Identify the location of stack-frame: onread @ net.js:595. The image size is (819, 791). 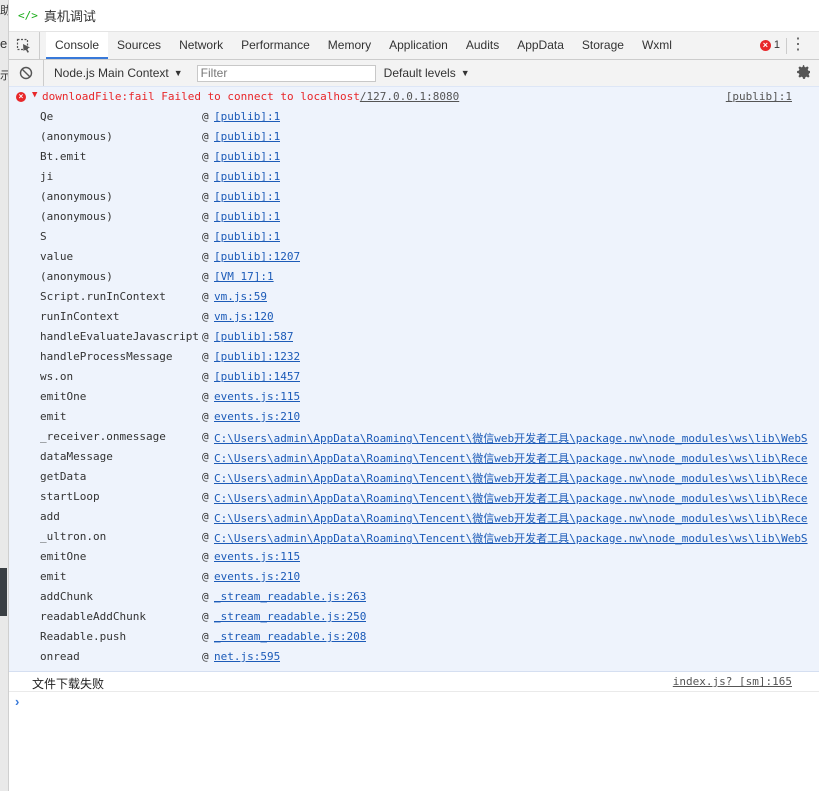
(414, 657).